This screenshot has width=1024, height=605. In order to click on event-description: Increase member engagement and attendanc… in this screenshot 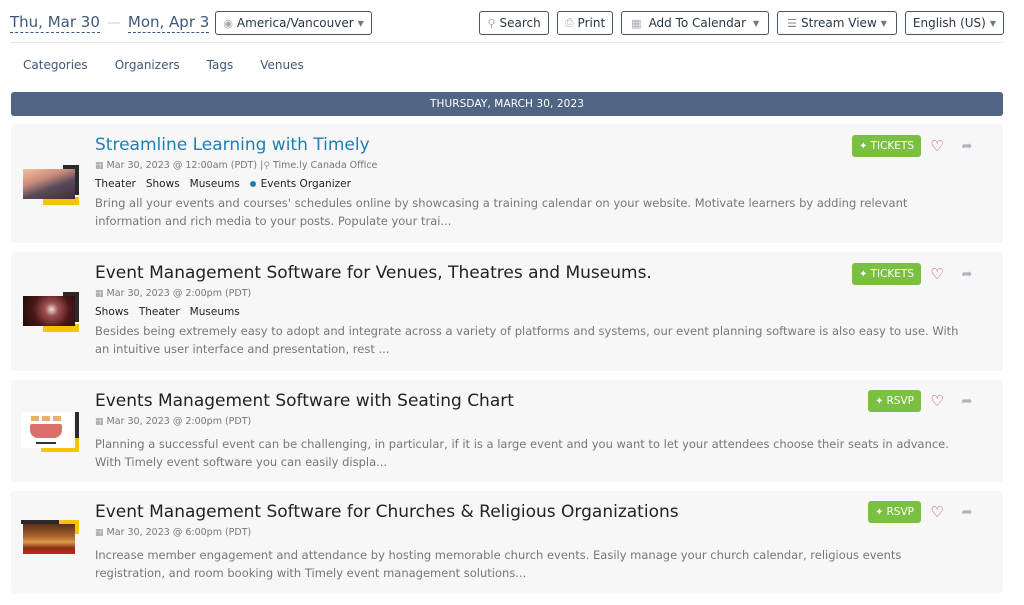, I will do `click(498, 564)`.